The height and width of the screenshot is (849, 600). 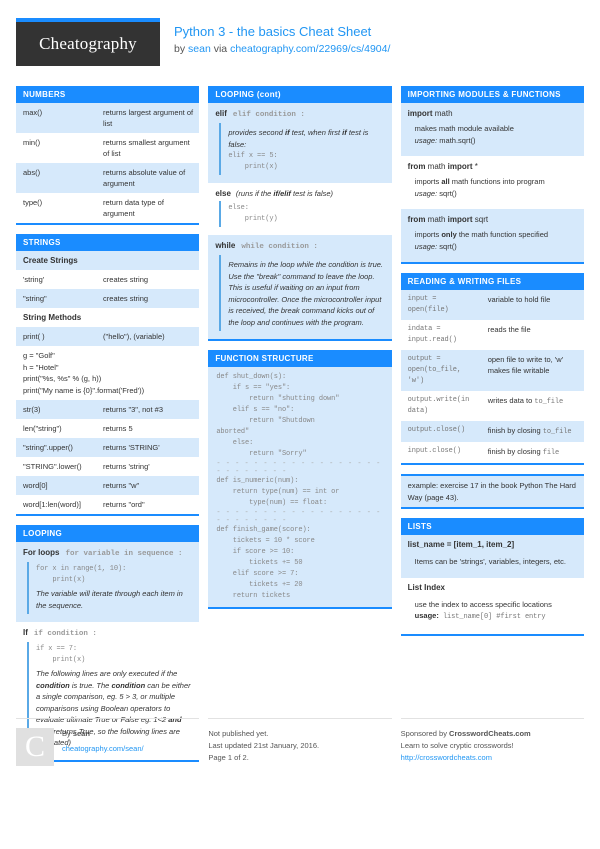 What do you see at coordinates (90, 685) in the screenshot?
I see `if-desc-part2: is true. The` at bounding box center [90, 685].